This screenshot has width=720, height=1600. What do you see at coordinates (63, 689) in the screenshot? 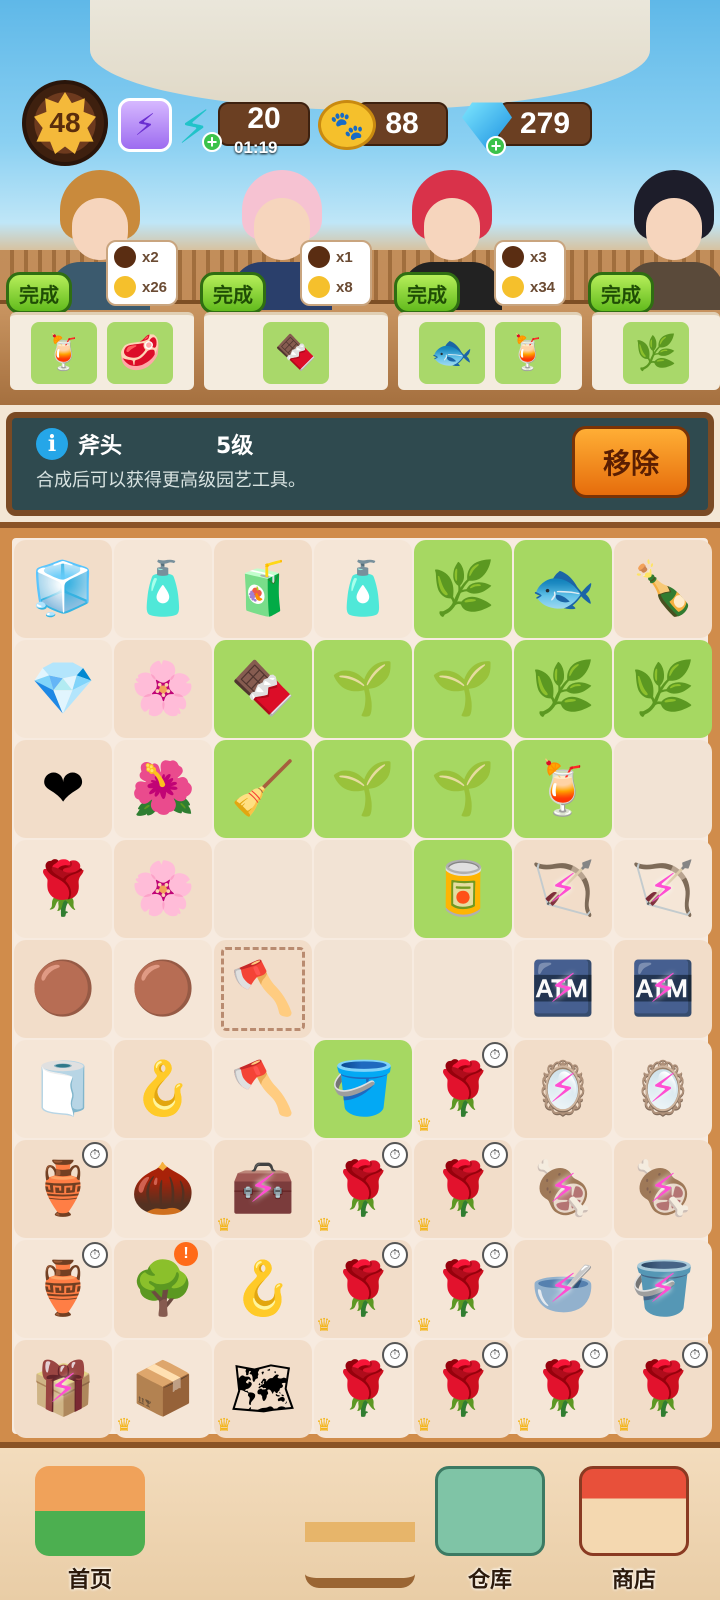
I see `board-cell: 💎` at bounding box center [63, 689].